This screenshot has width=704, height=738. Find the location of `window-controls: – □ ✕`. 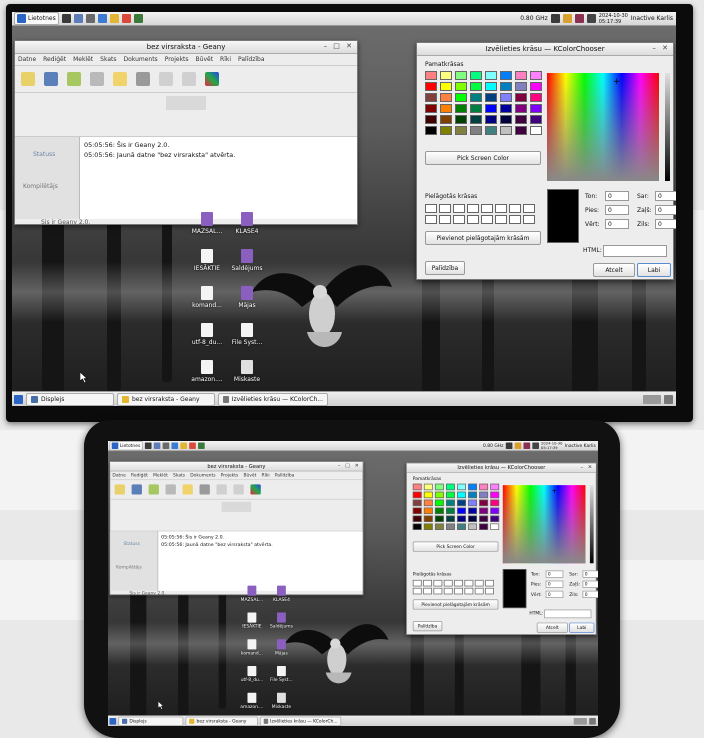

window-controls: – □ ✕ is located at coordinates (349, 466).